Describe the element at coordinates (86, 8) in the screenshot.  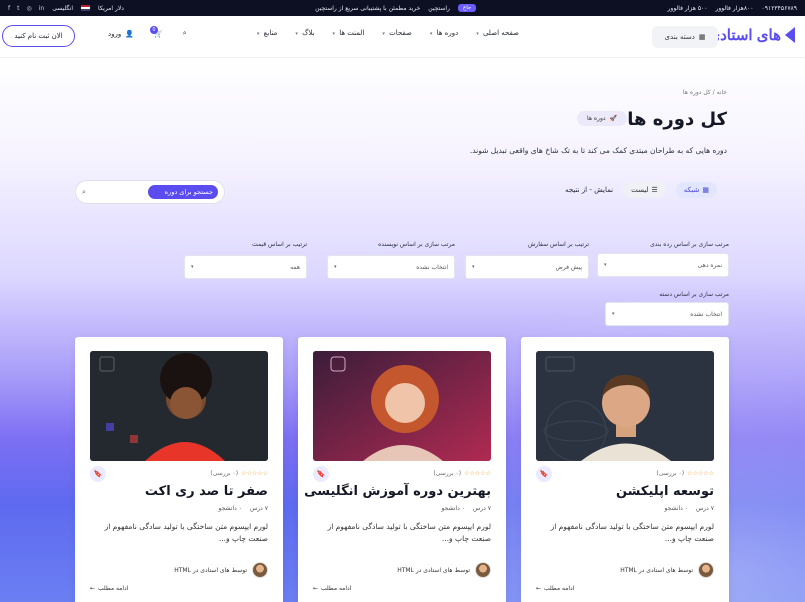
I see `flag-icon` at that location.